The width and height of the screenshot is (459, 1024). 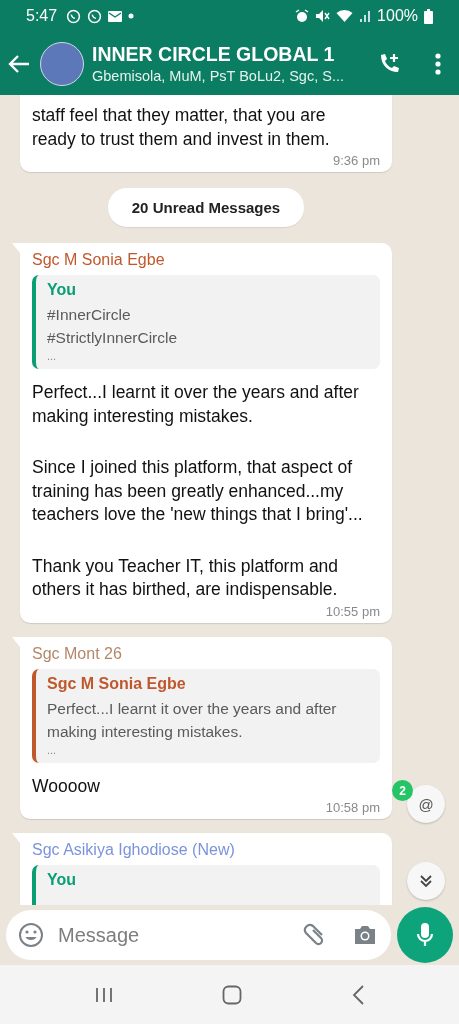 What do you see at coordinates (352, 611) in the screenshot?
I see `message-time: 10:55 pm` at bounding box center [352, 611].